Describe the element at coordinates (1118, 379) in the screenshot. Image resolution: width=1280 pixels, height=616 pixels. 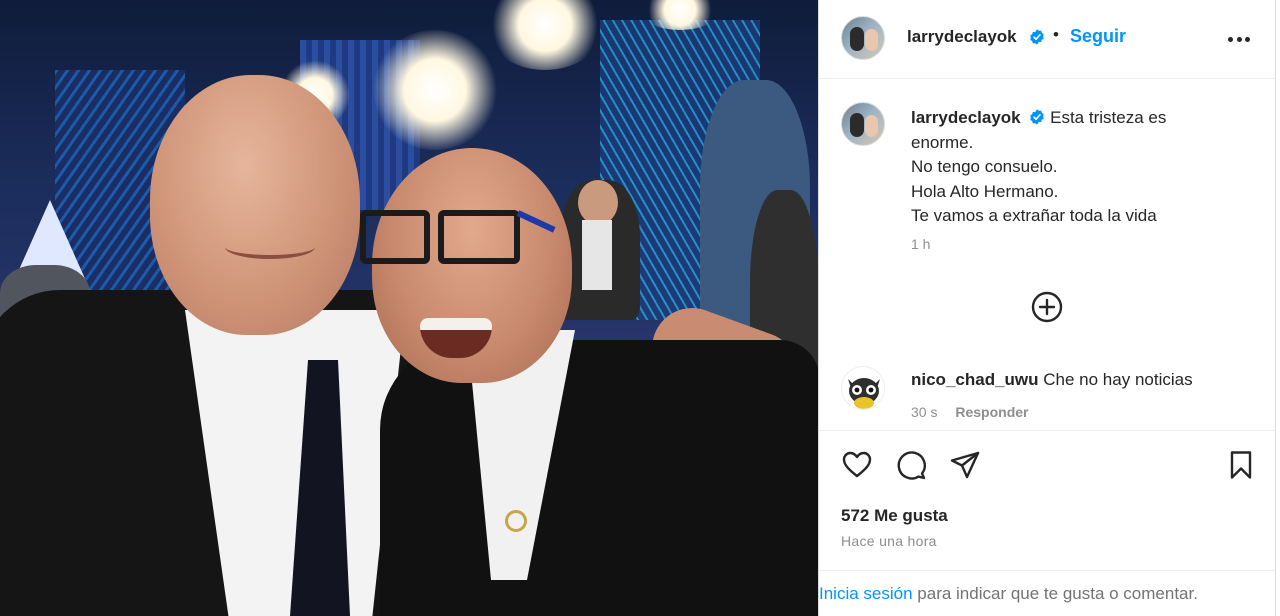
I see `comment-text: Che no hay noticias` at that location.